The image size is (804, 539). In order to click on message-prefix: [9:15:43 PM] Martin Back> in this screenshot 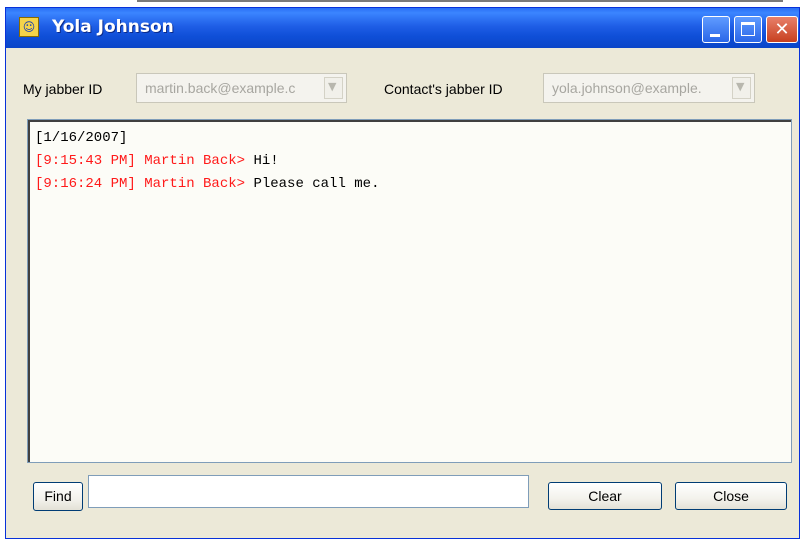, I will do `click(140, 161)`.